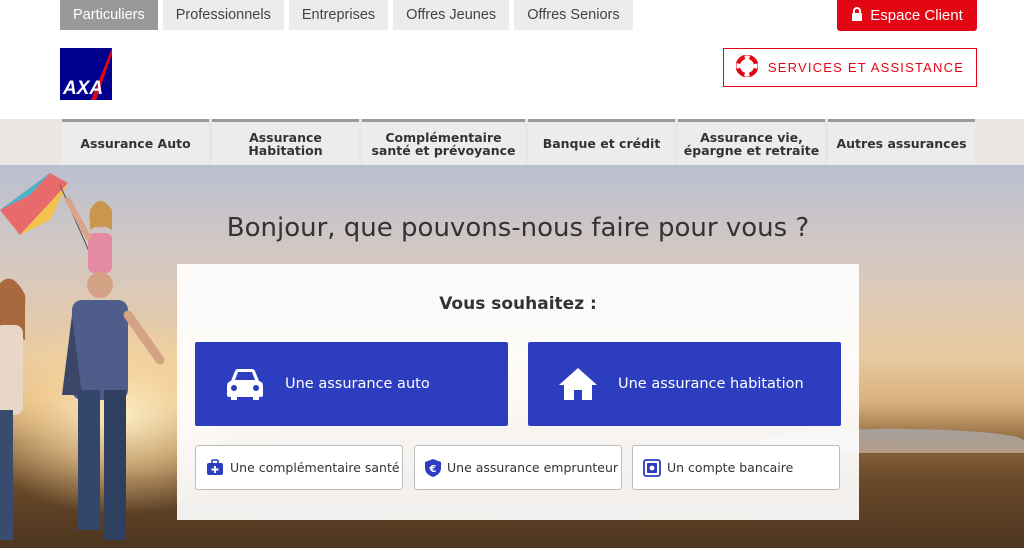 The height and width of the screenshot is (548, 1024). I want to click on complementaire-sante-label: Une complémentaire santé, so click(315, 467).